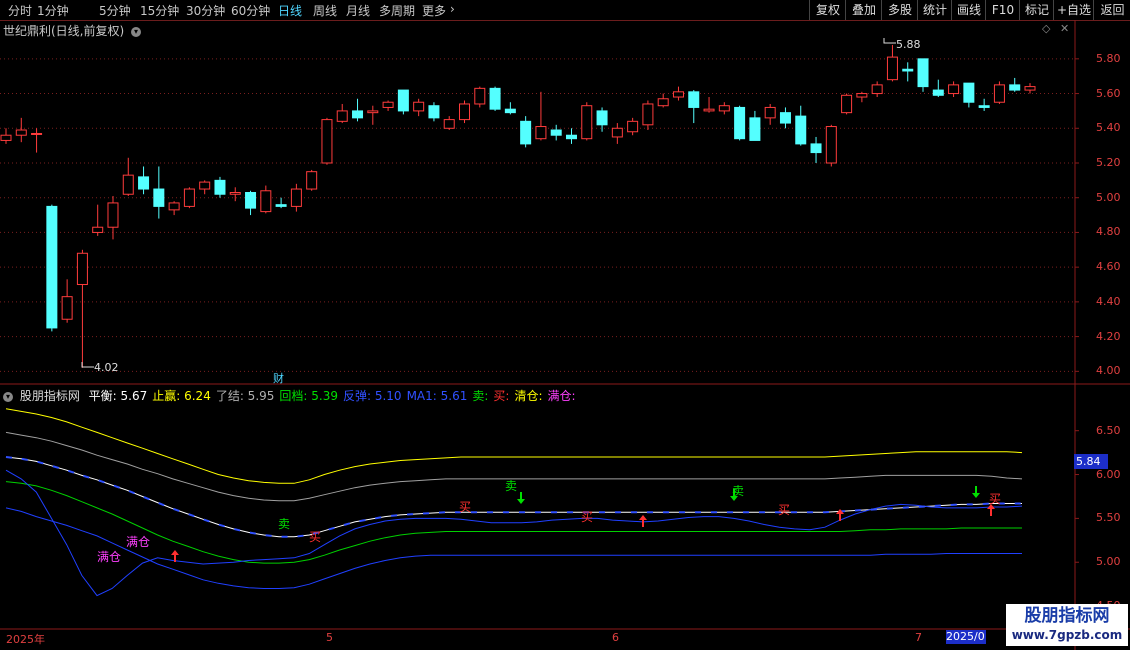 The height and width of the screenshot is (650, 1130). I want to click on legend-item: 平衡: 5.67, so click(118, 396).